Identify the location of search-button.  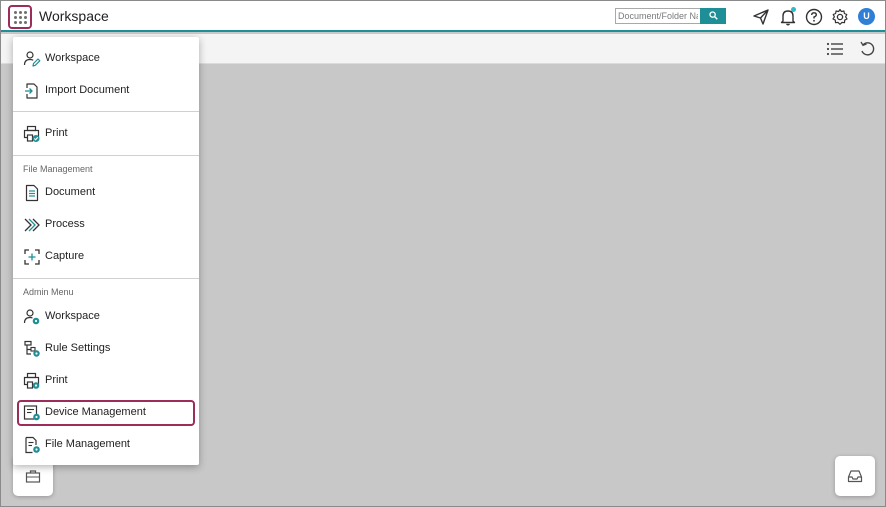
(713, 16).